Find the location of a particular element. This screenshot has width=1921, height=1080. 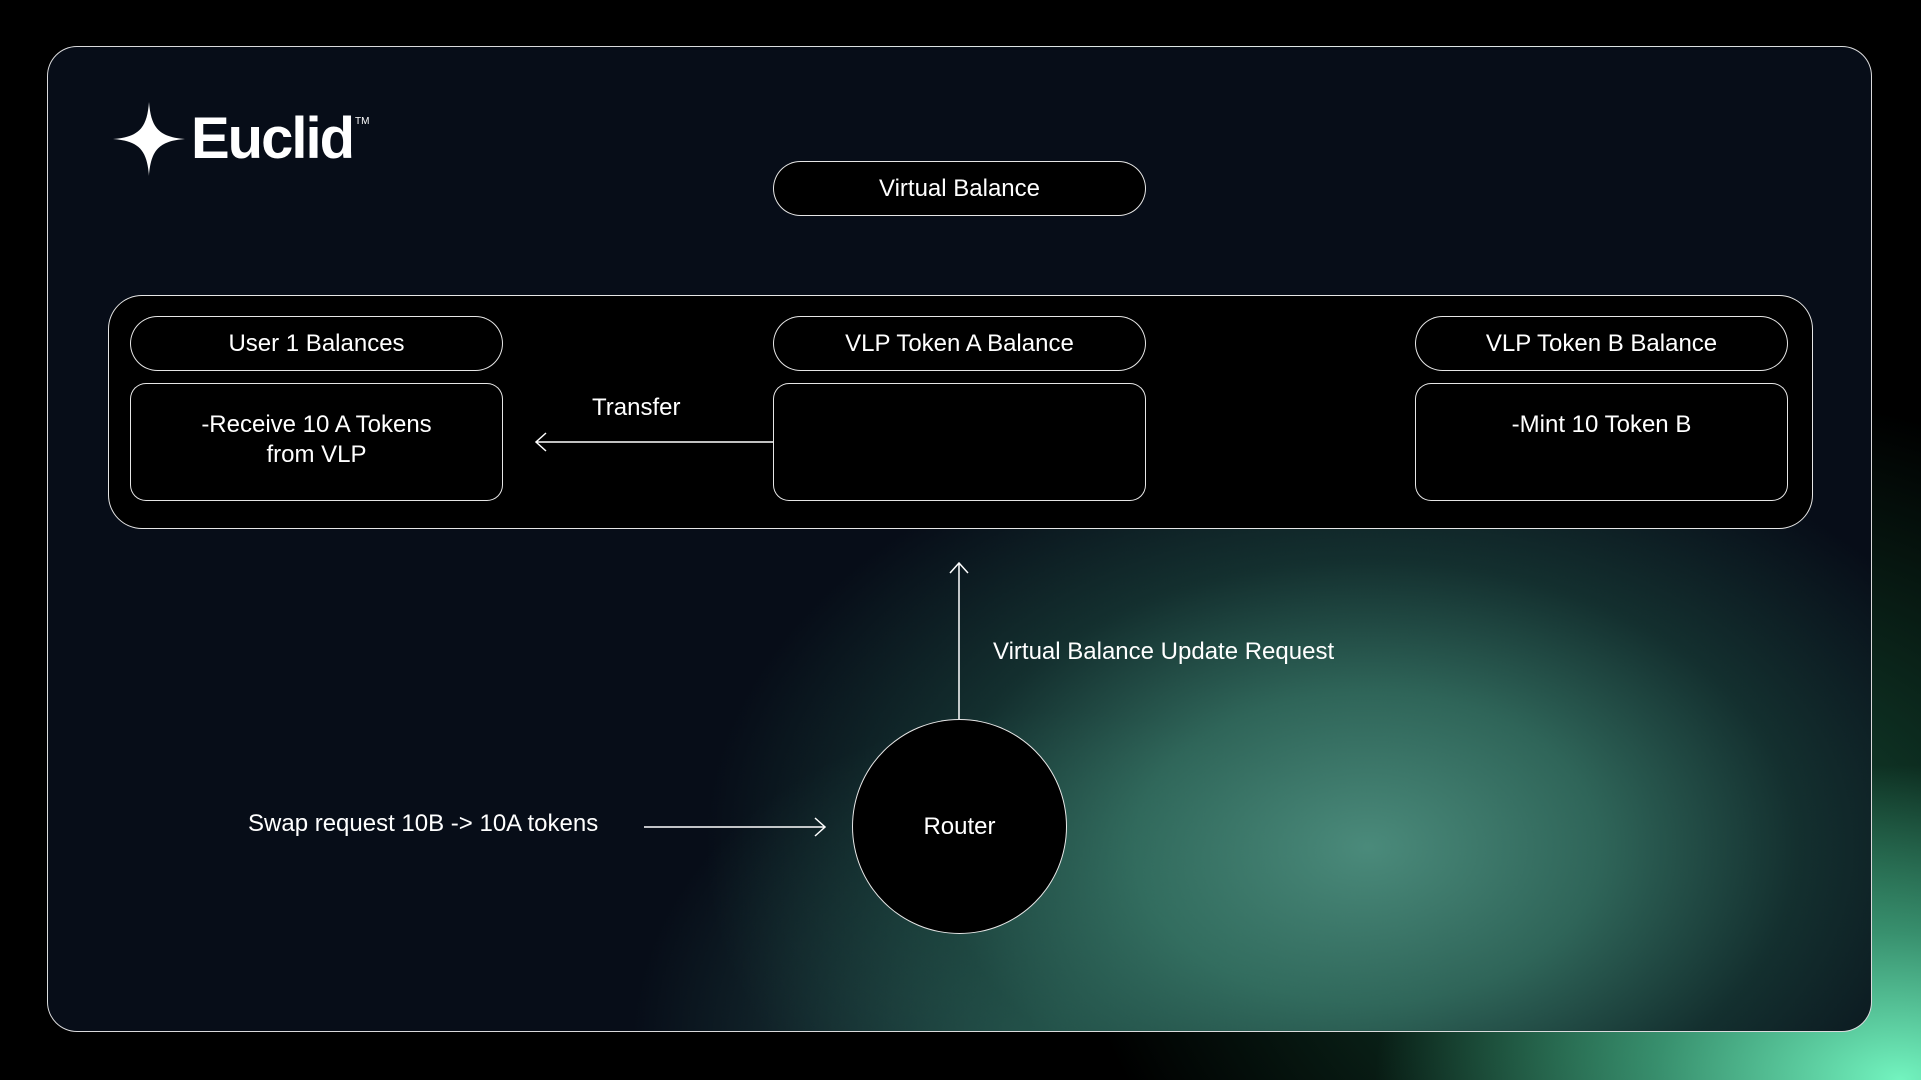

virtual-balance-title-text: Virtual Balance is located at coordinates (959, 188).